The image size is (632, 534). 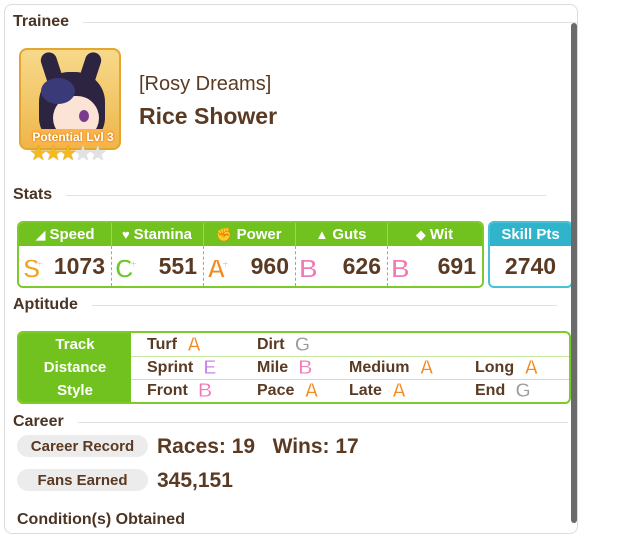 I want to click on aptitude-name: Long, so click(x=495, y=367).